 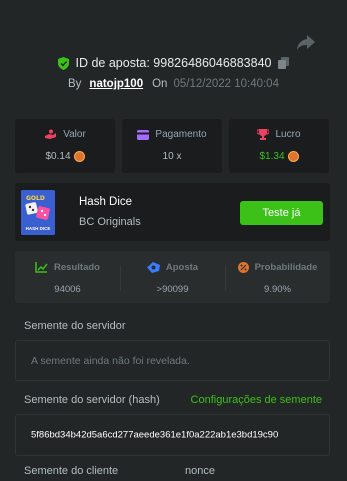 What do you see at coordinates (67, 289) in the screenshot?
I see `result-value: 94006` at bounding box center [67, 289].